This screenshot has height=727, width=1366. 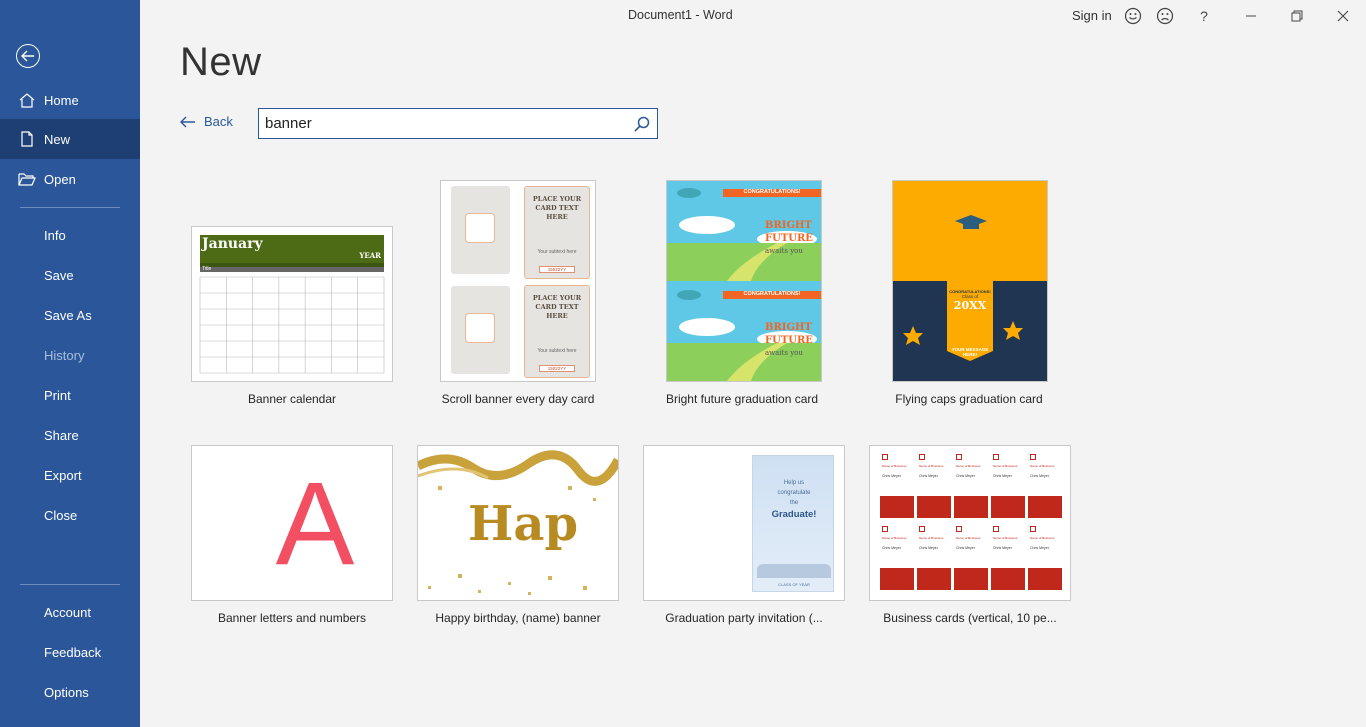 What do you see at coordinates (187, 121) in the screenshot?
I see `arrow-left-icon` at bounding box center [187, 121].